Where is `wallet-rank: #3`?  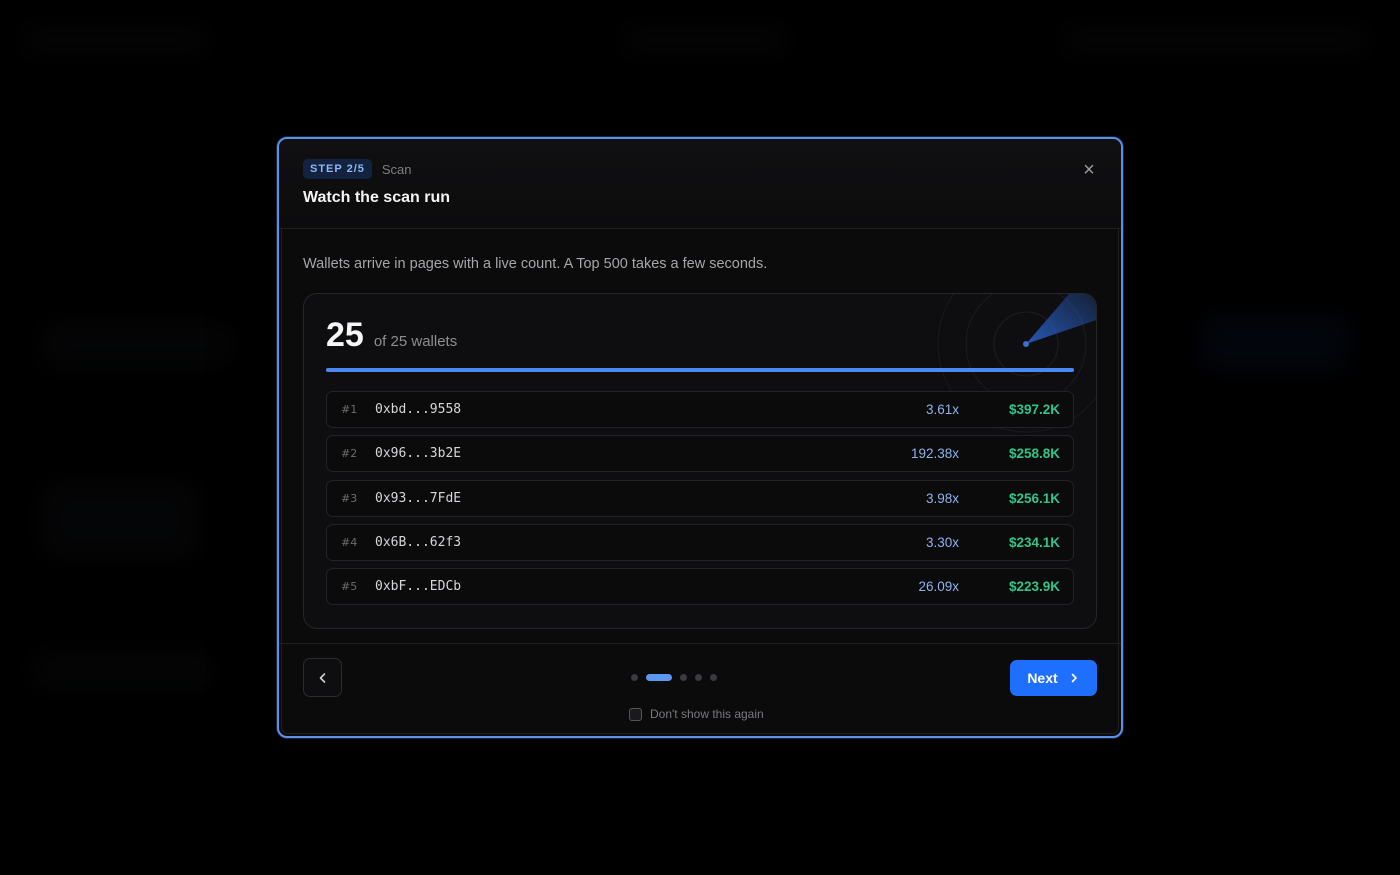
wallet-rank: #3 is located at coordinates (349, 498).